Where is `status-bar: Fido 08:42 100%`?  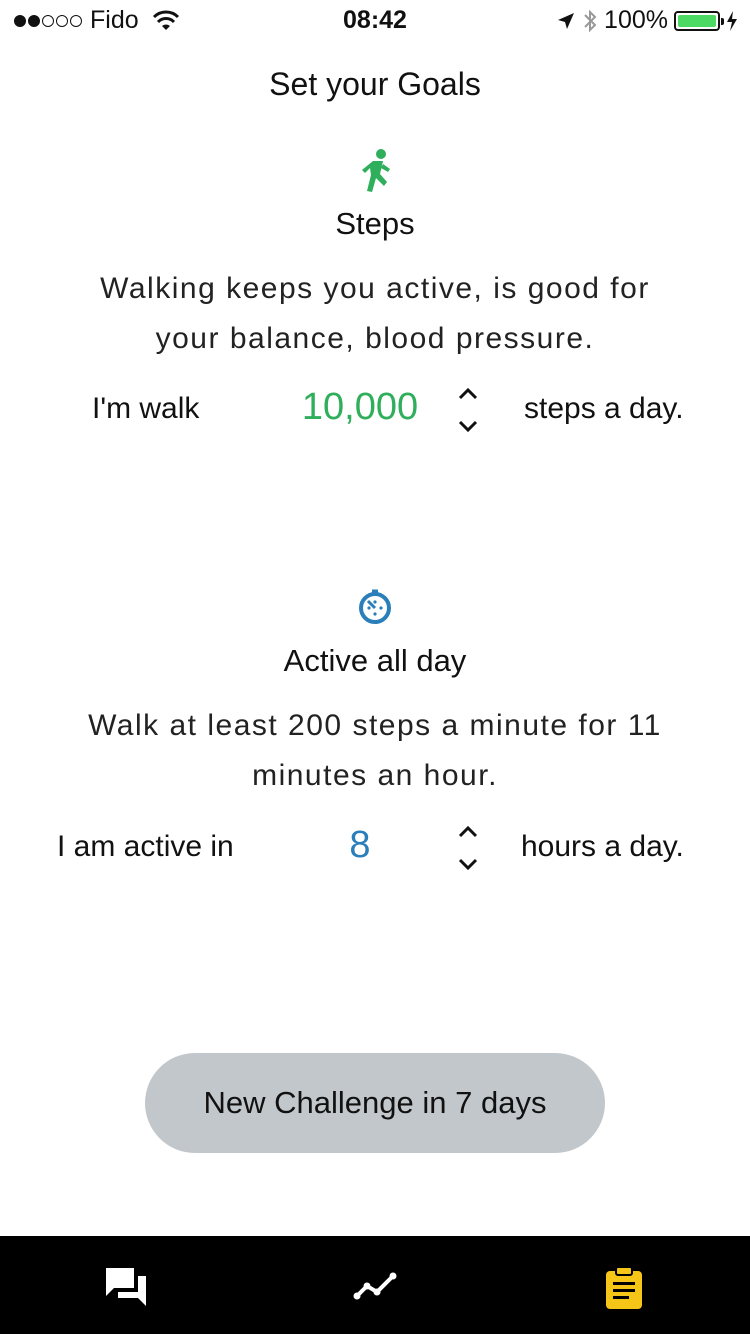 status-bar: Fido 08:42 100% is located at coordinates (375, 20).